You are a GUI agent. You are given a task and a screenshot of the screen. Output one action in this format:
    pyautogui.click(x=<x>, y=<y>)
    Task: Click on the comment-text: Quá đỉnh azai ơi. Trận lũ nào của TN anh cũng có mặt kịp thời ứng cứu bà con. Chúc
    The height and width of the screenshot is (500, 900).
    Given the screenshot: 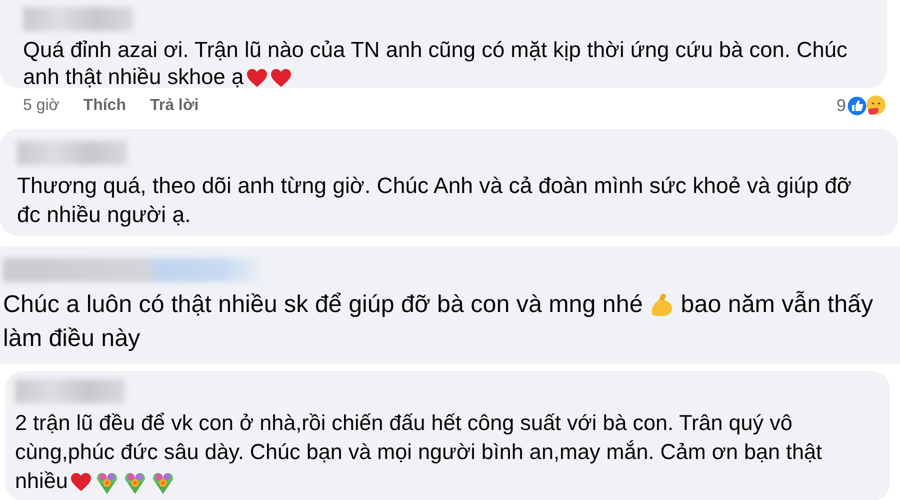 What is the action you would take?
    pyautogui.click(x=435, y=50)
    